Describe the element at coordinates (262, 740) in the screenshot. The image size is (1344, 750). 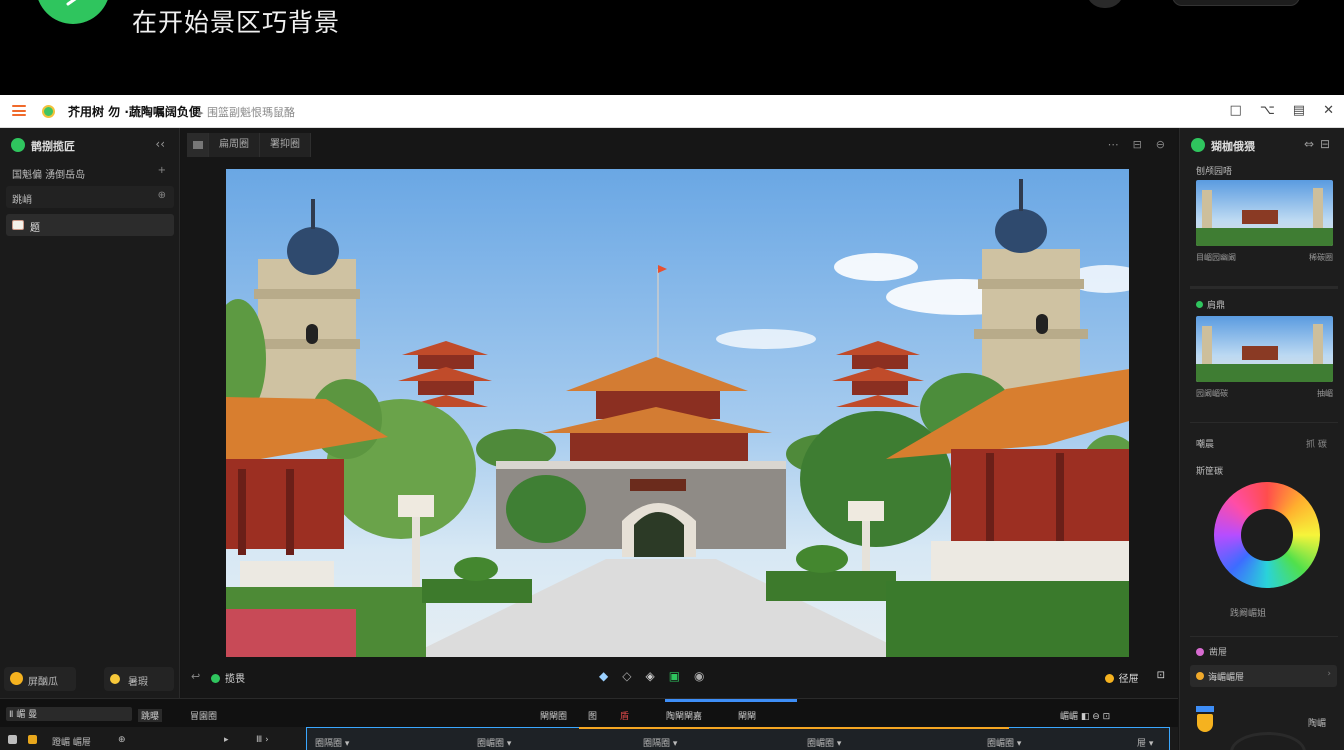
I see `track-pause-icon: Ⅲ ›` at that location.